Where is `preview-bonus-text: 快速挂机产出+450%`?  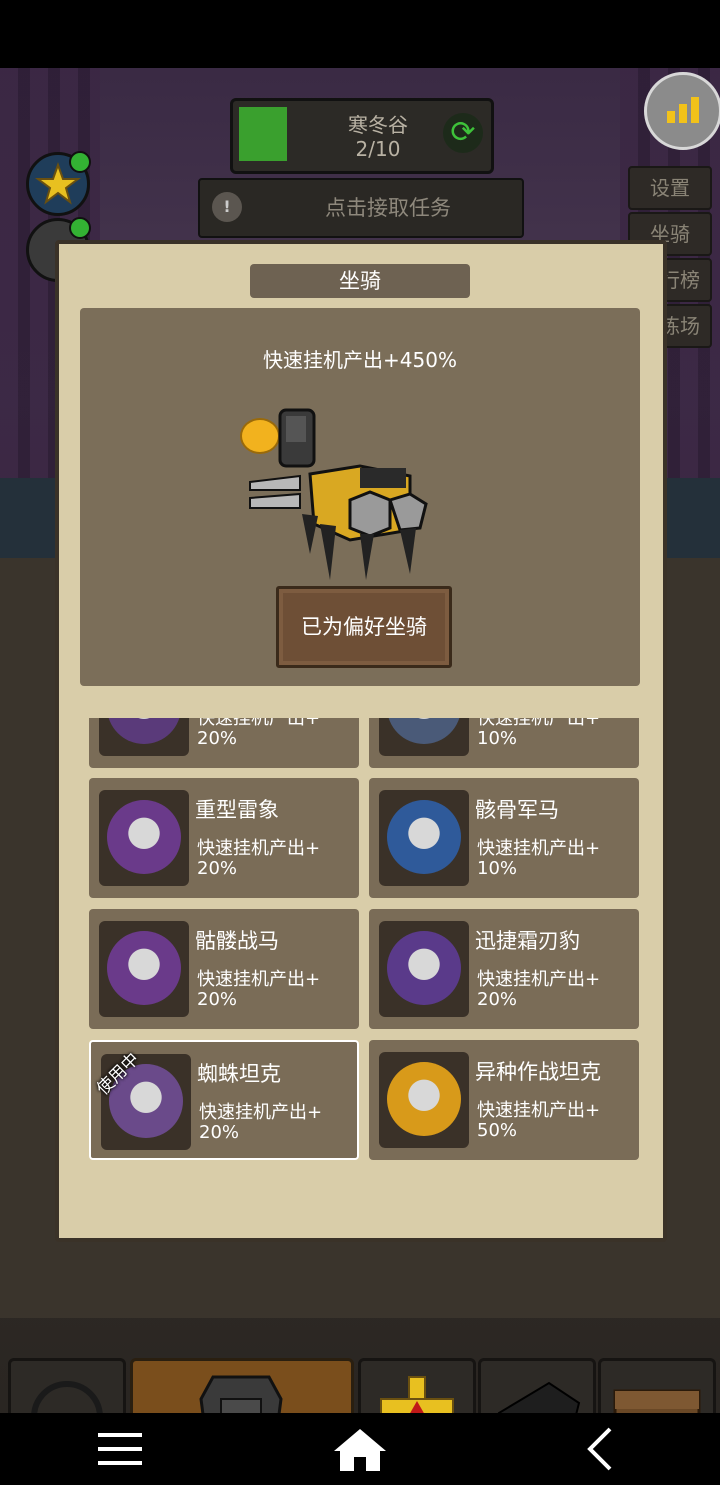 preview-bonus-text: 快速挂机产出+450% is located at coordinates (360, 360).